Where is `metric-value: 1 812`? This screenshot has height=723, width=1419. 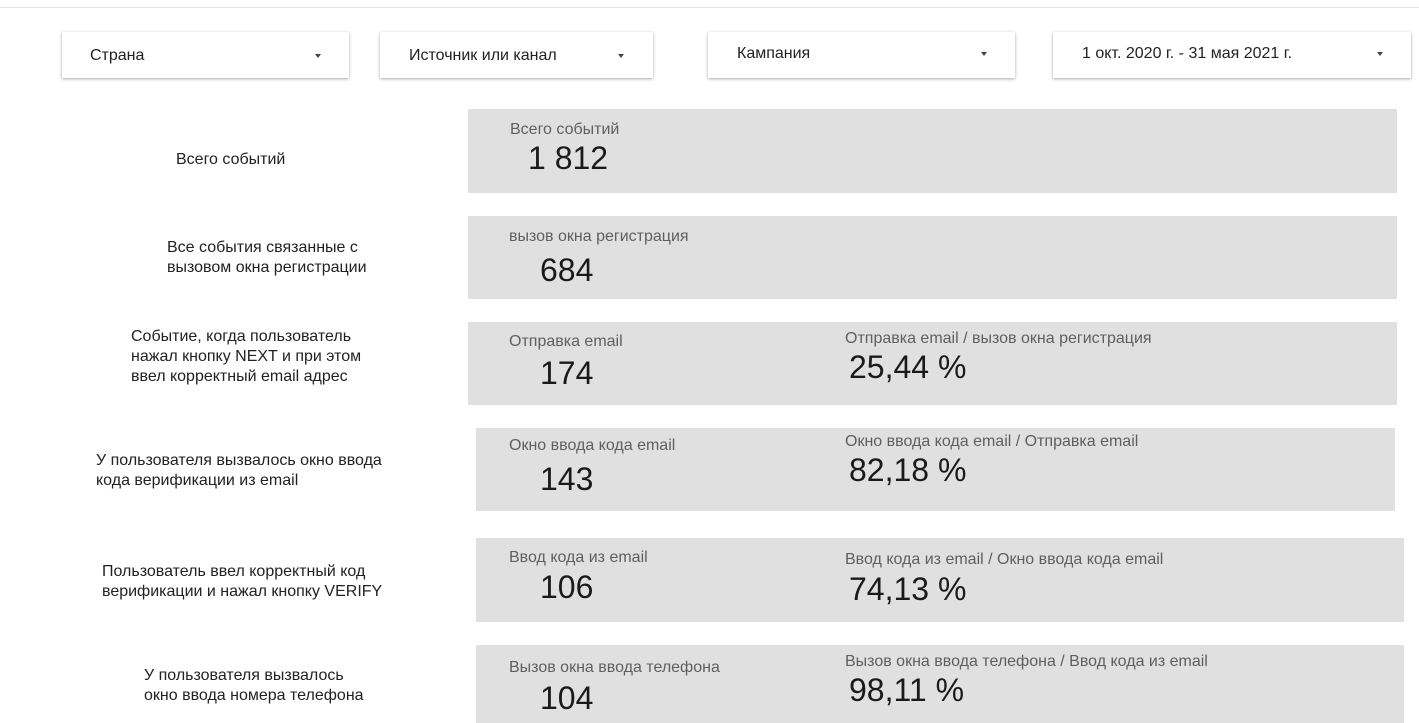
metric-value: 1 812 is located at coordinates (568, 158).